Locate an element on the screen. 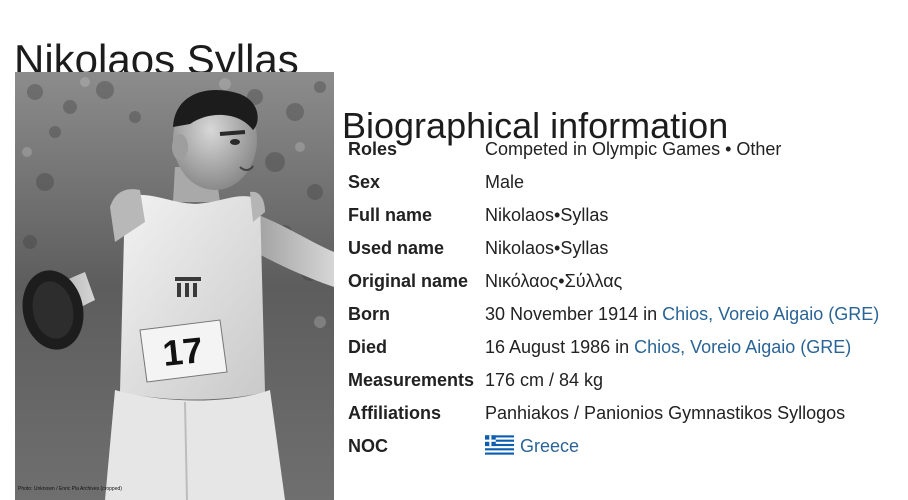 The image size is (908, 500). bio-row-noc: NOC Greece is located at coordinates (611, 446).